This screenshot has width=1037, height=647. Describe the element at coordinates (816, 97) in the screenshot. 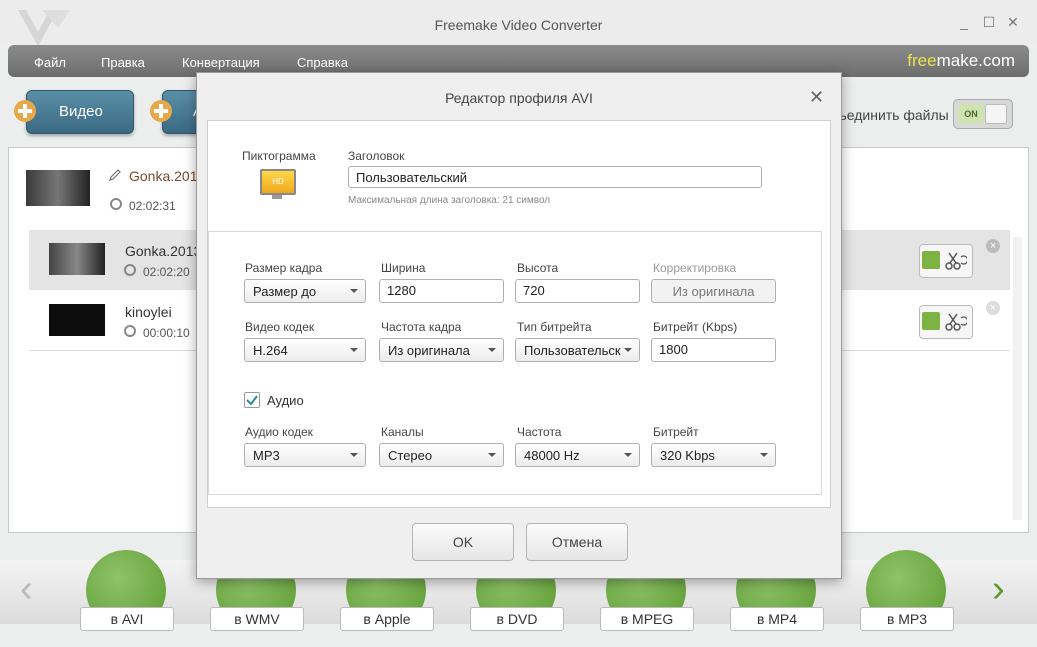

I see `close-icon: ✕` at that location.